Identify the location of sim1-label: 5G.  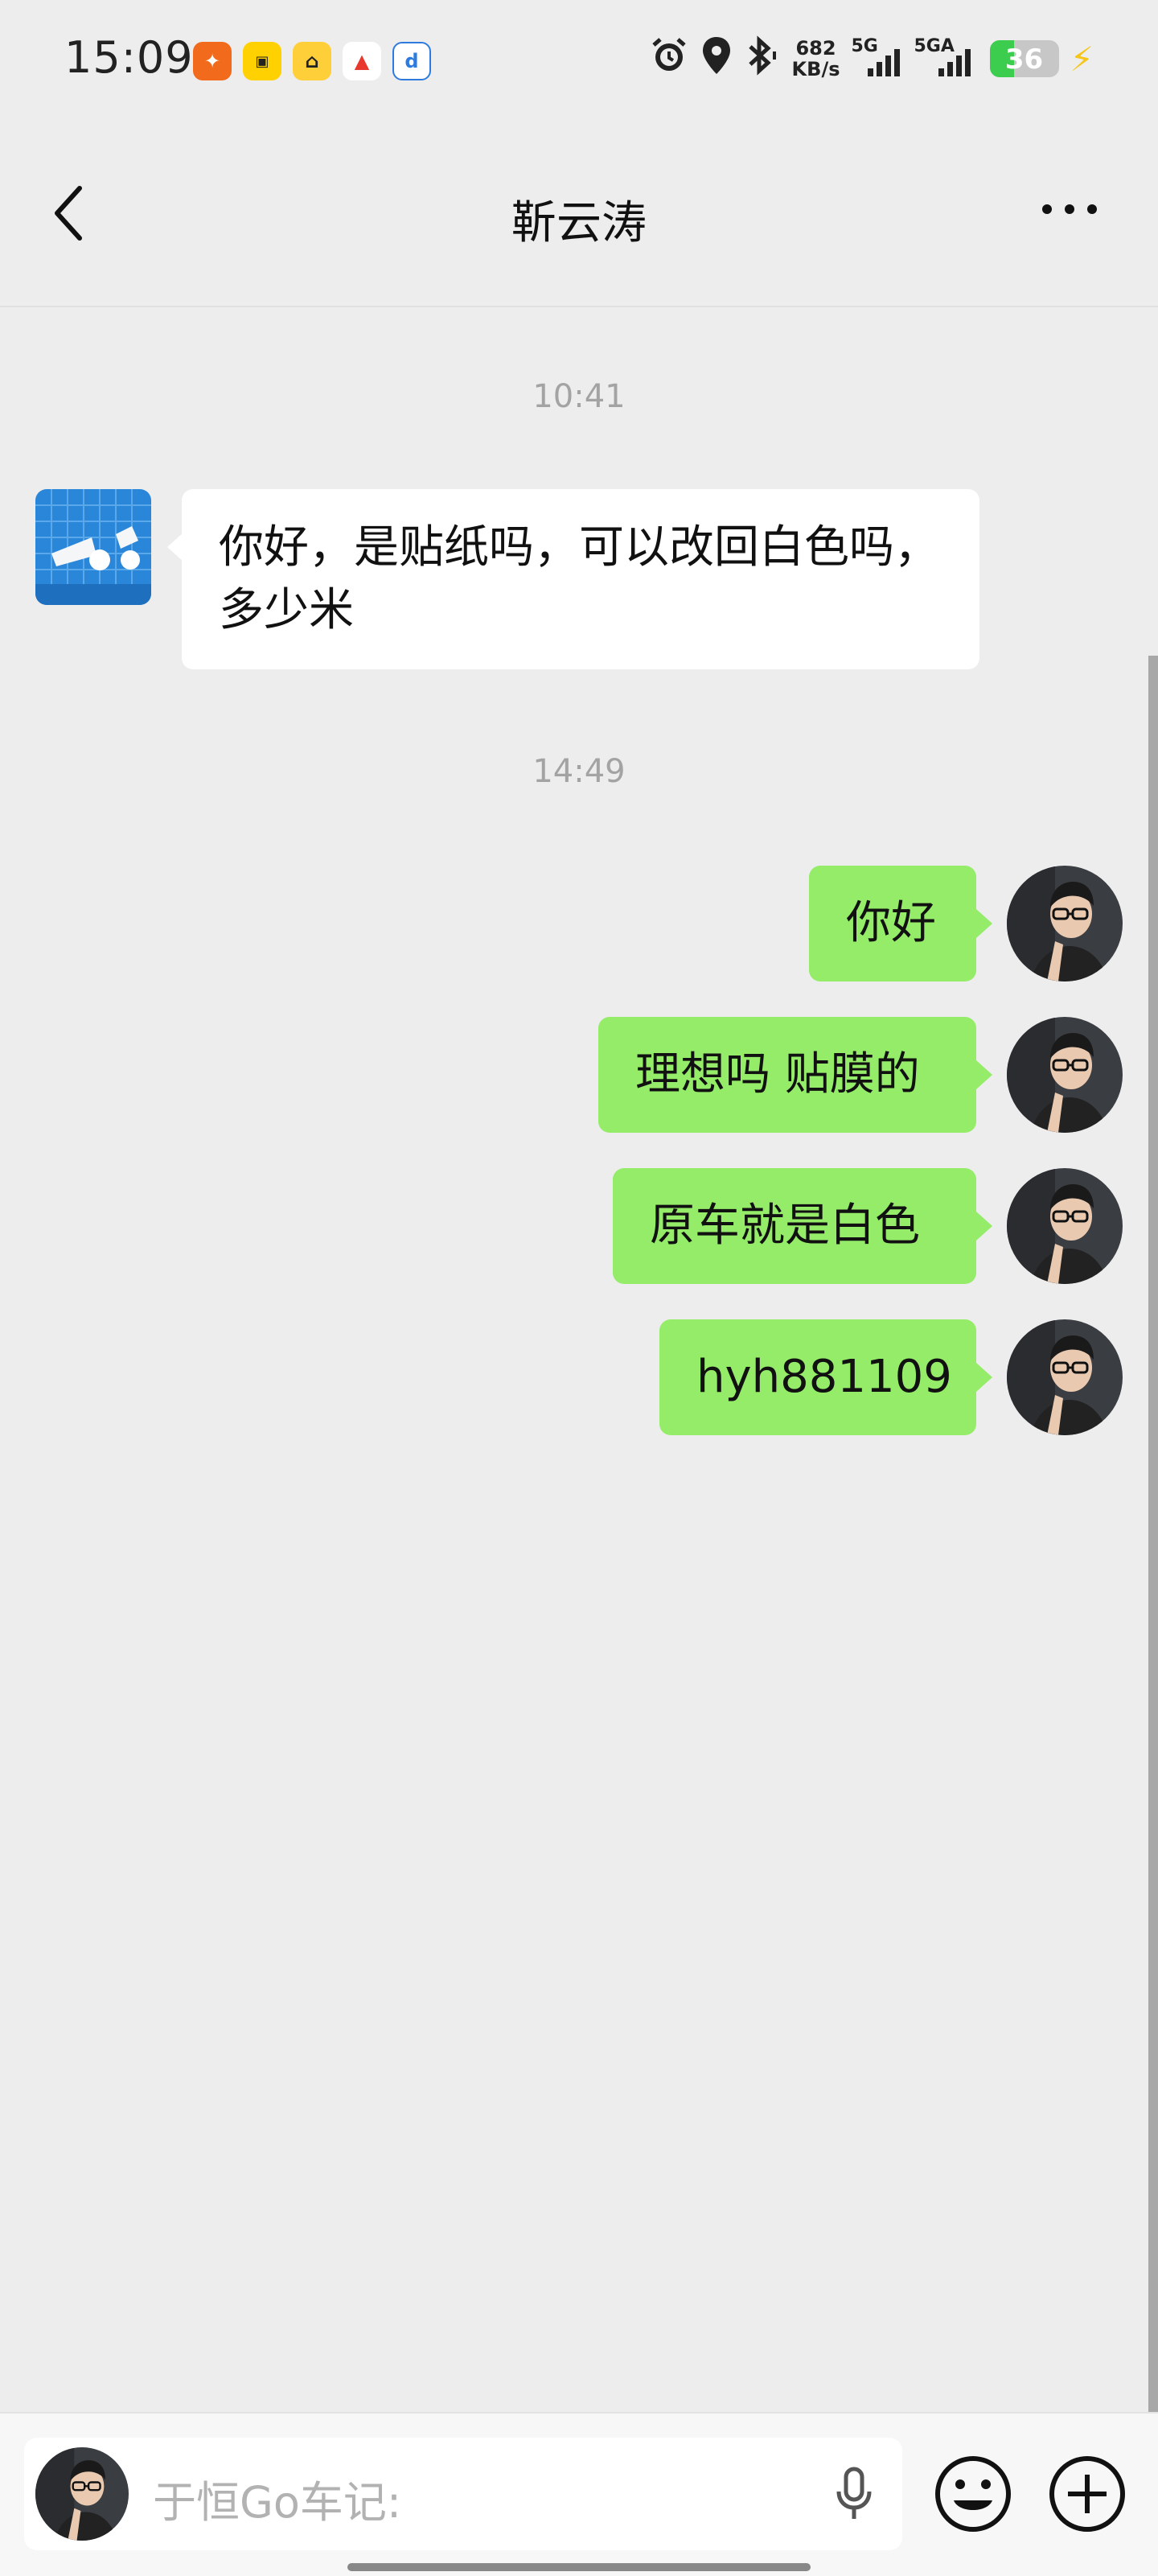
(864, 46).